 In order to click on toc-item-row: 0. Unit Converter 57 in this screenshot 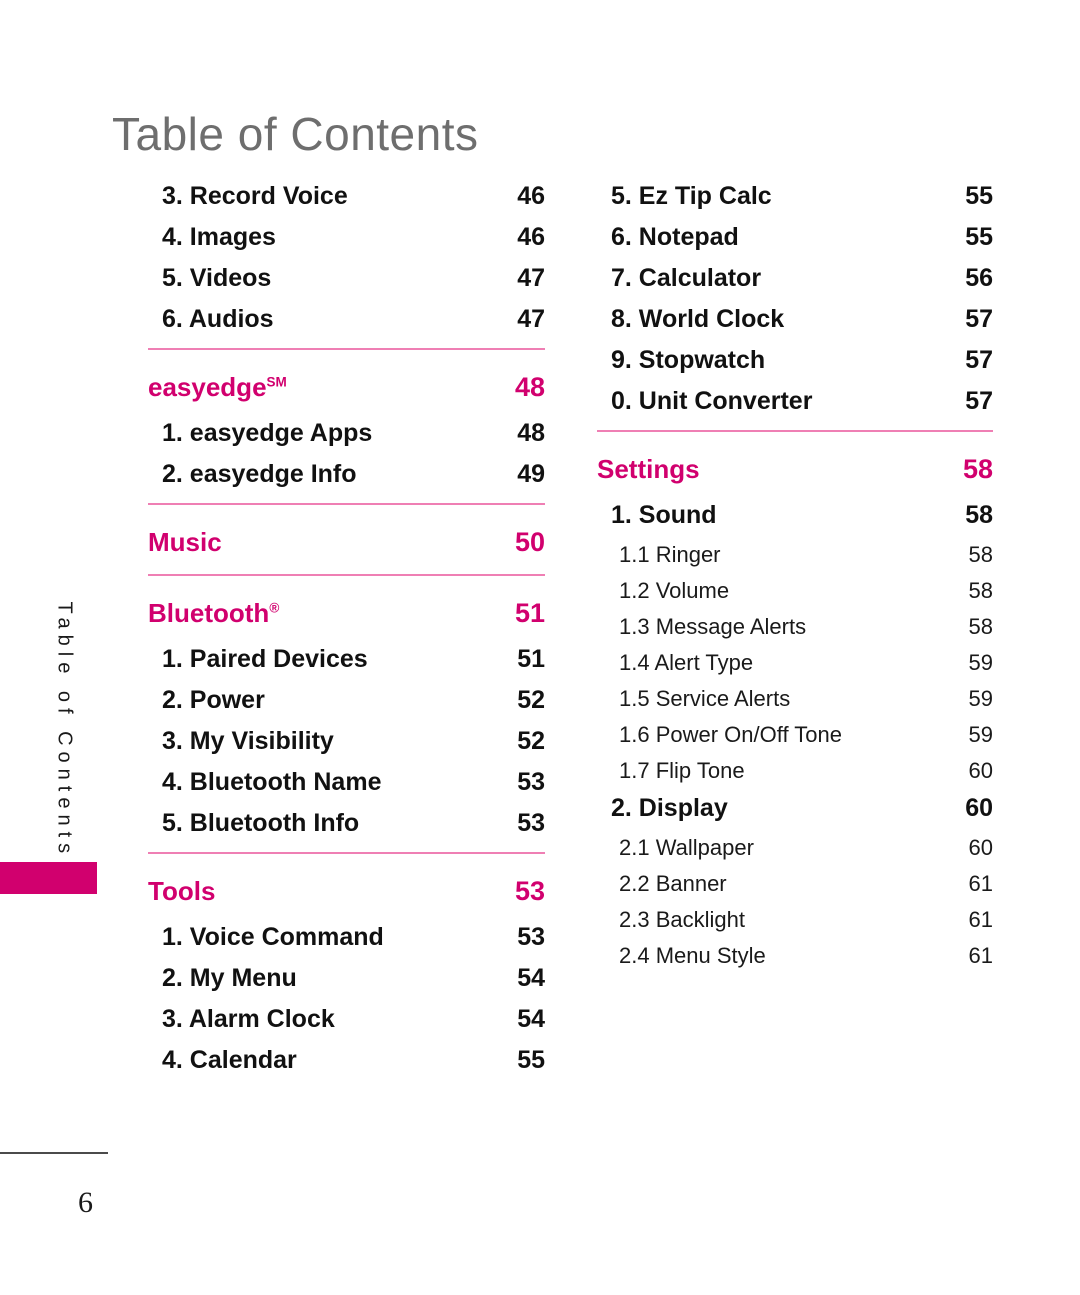, I will do `click(795, 401)`.